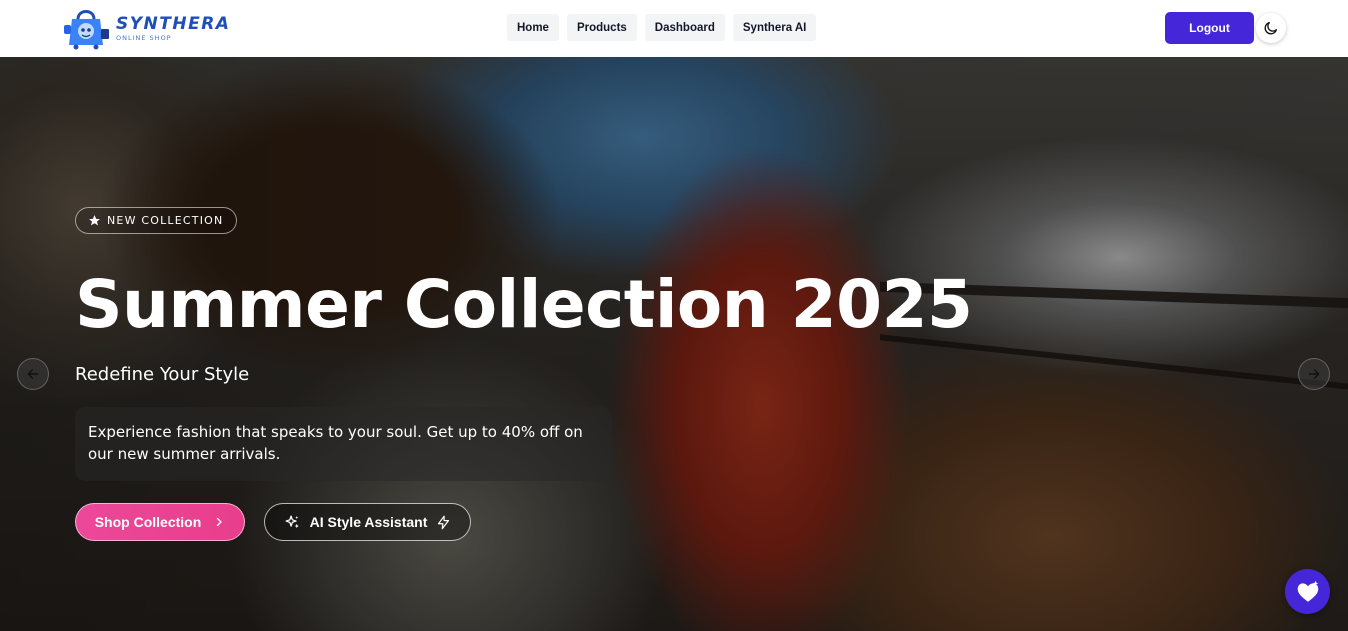  I want to click on ai-style-assistant-button: AI Style Assistant, so click(367, 522).